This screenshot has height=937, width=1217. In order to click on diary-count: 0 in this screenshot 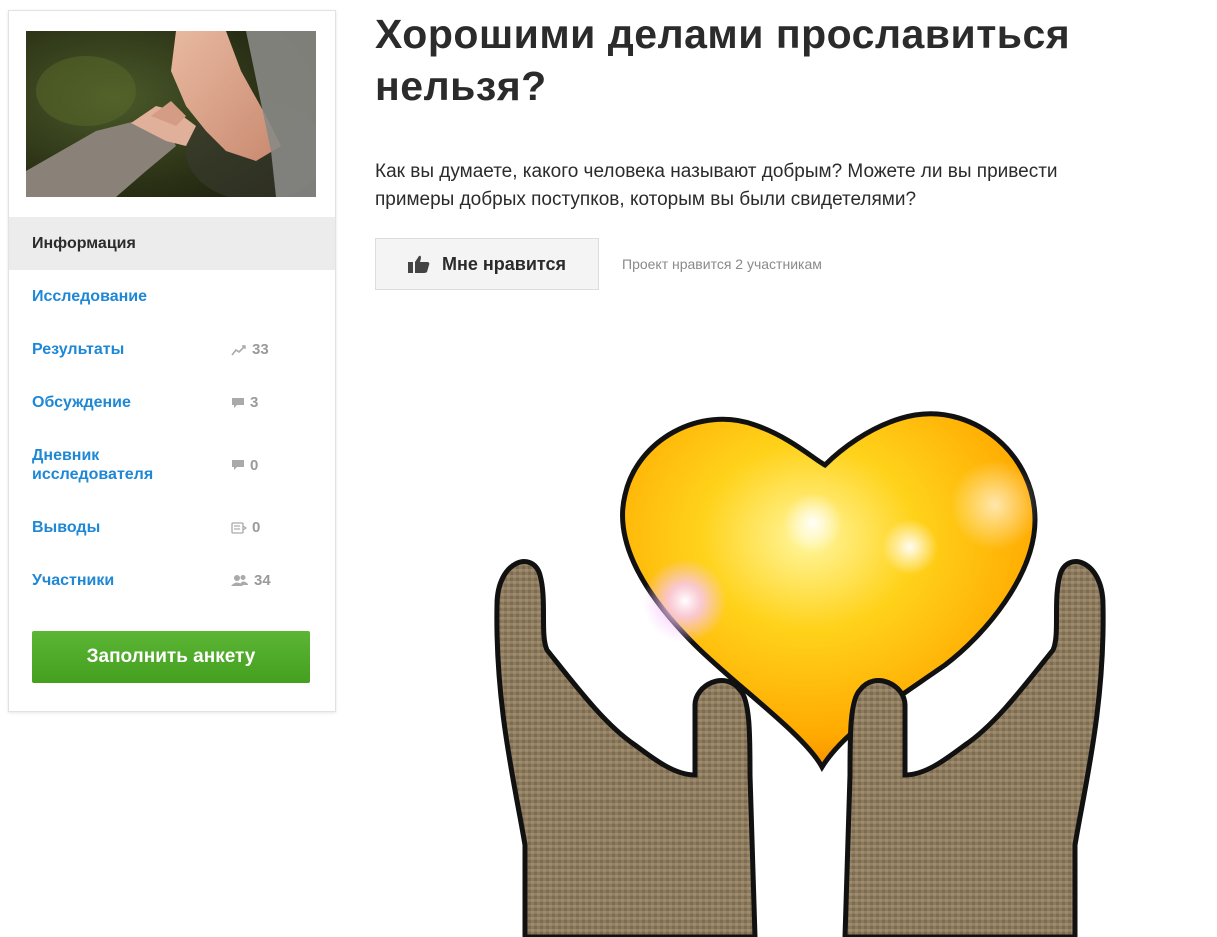, I will do `click(244, 465)`.